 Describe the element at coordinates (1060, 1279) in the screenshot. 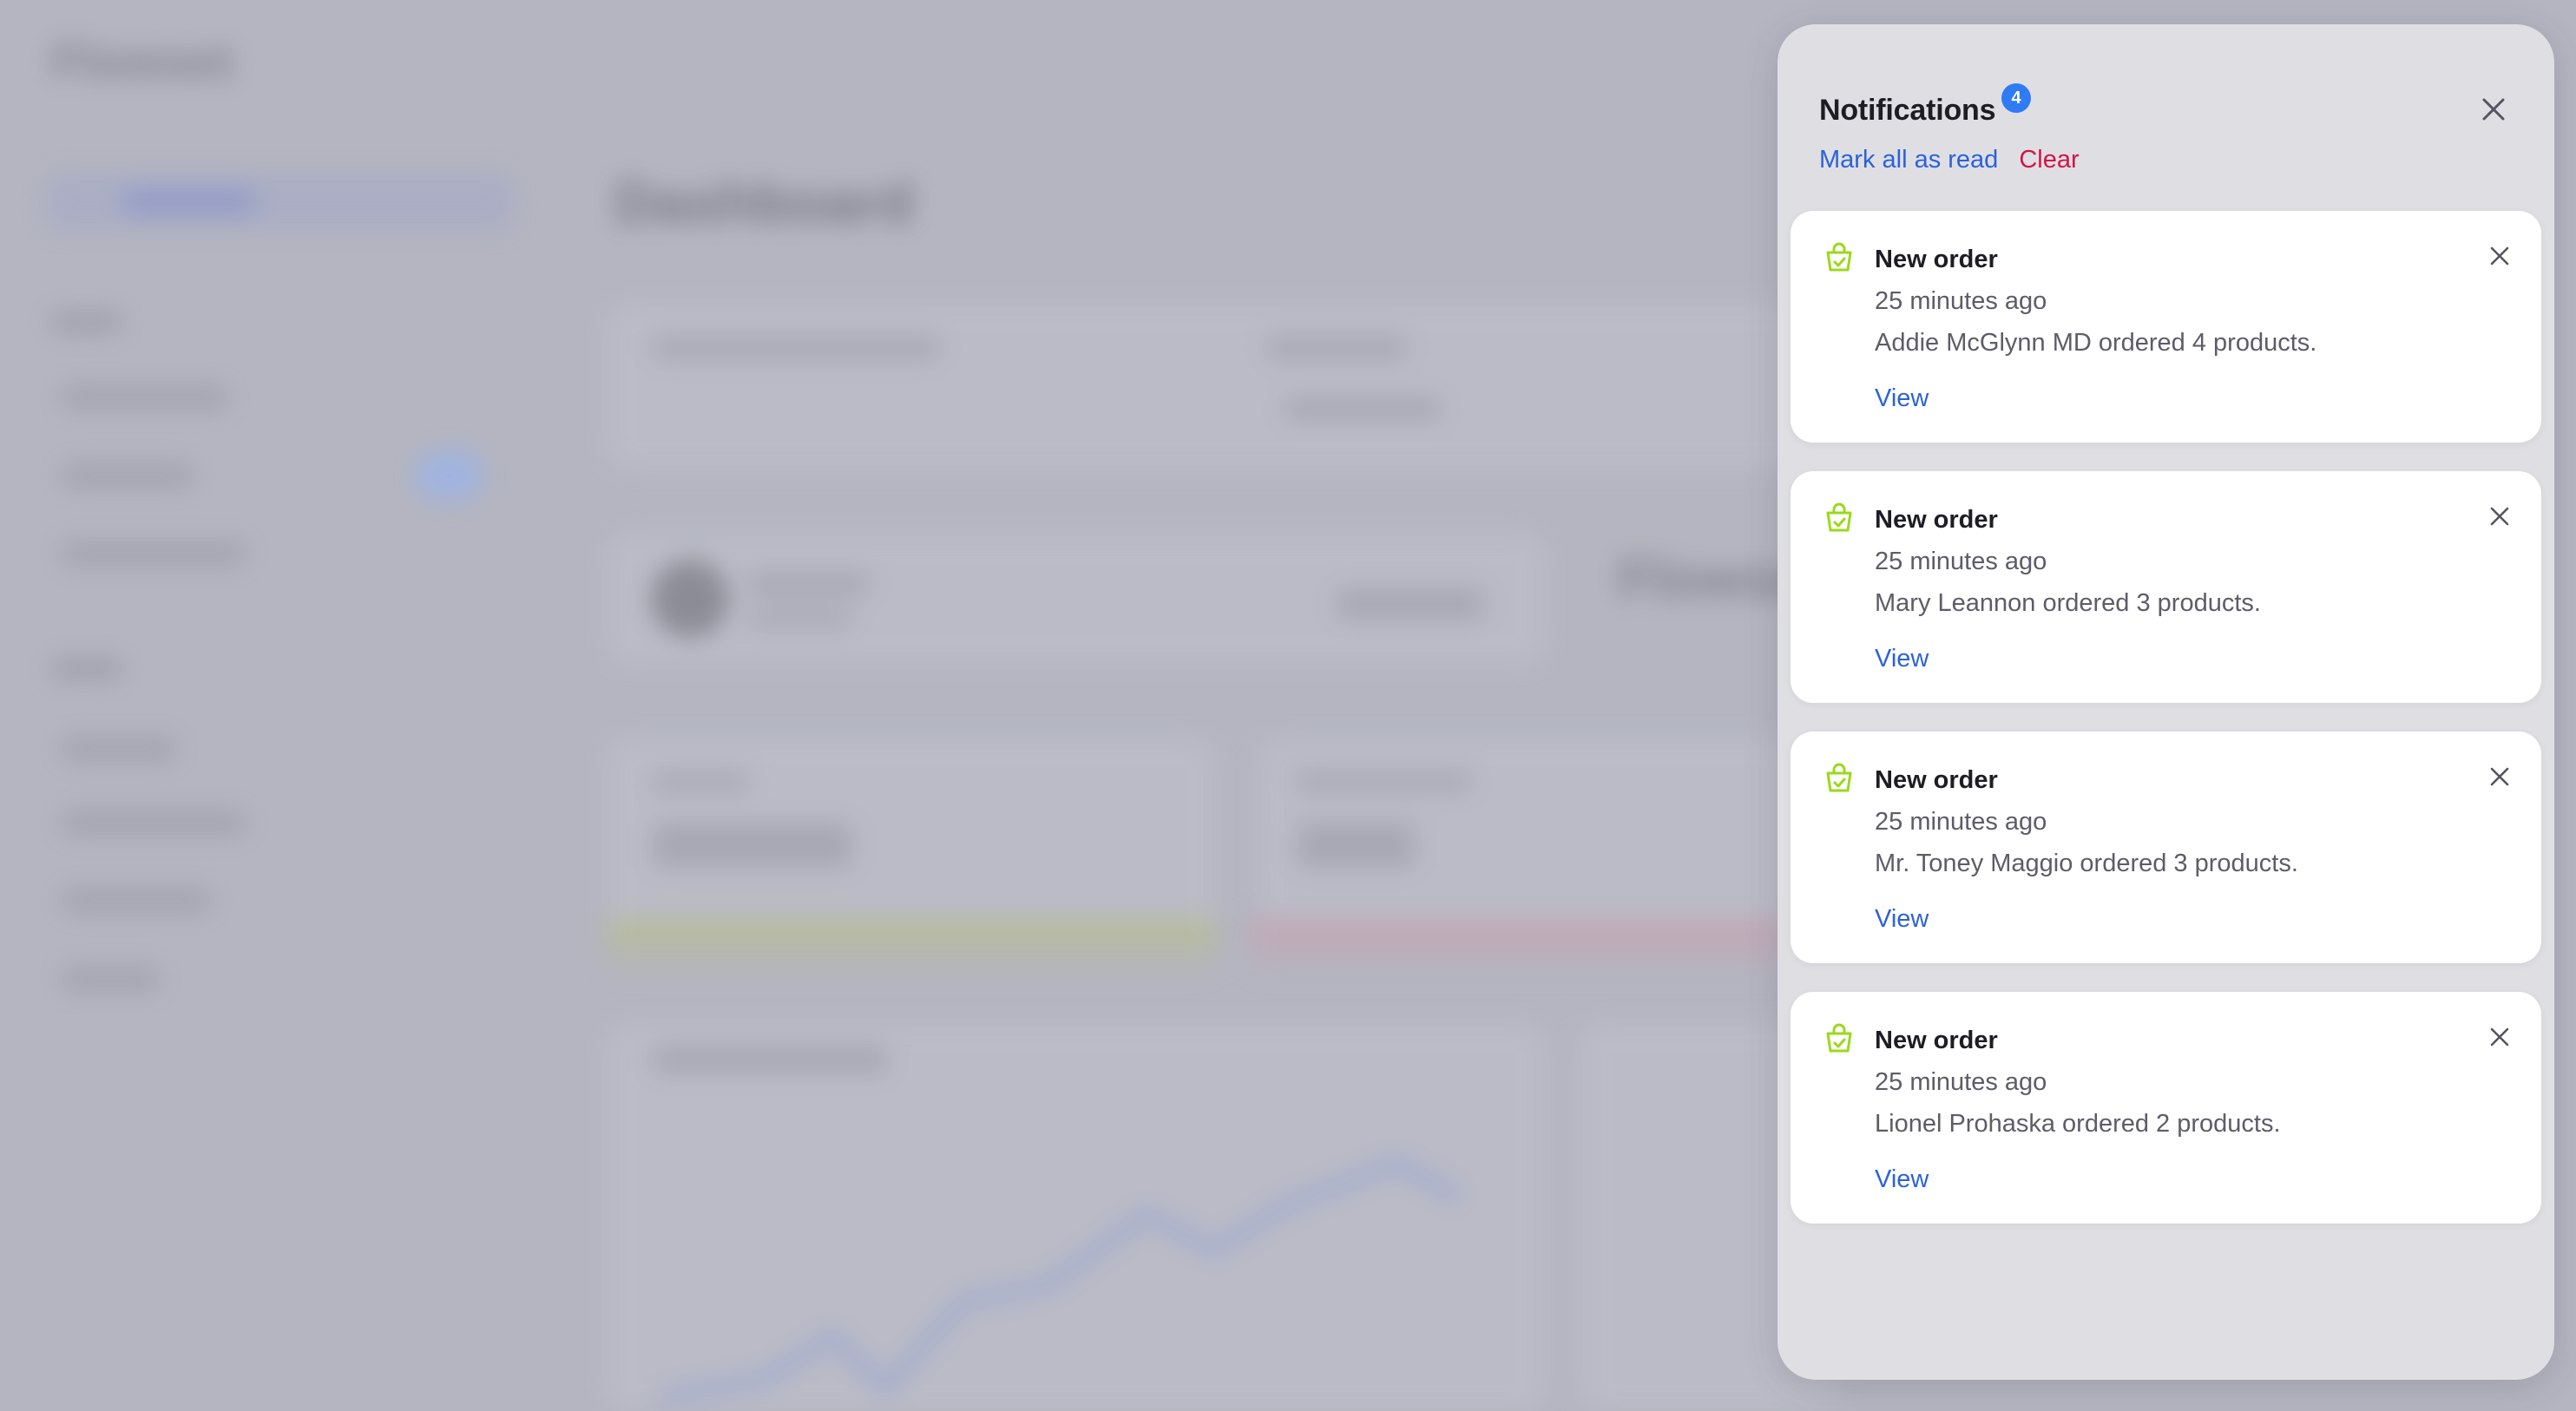

I see `line-chart-decoration` at that location.